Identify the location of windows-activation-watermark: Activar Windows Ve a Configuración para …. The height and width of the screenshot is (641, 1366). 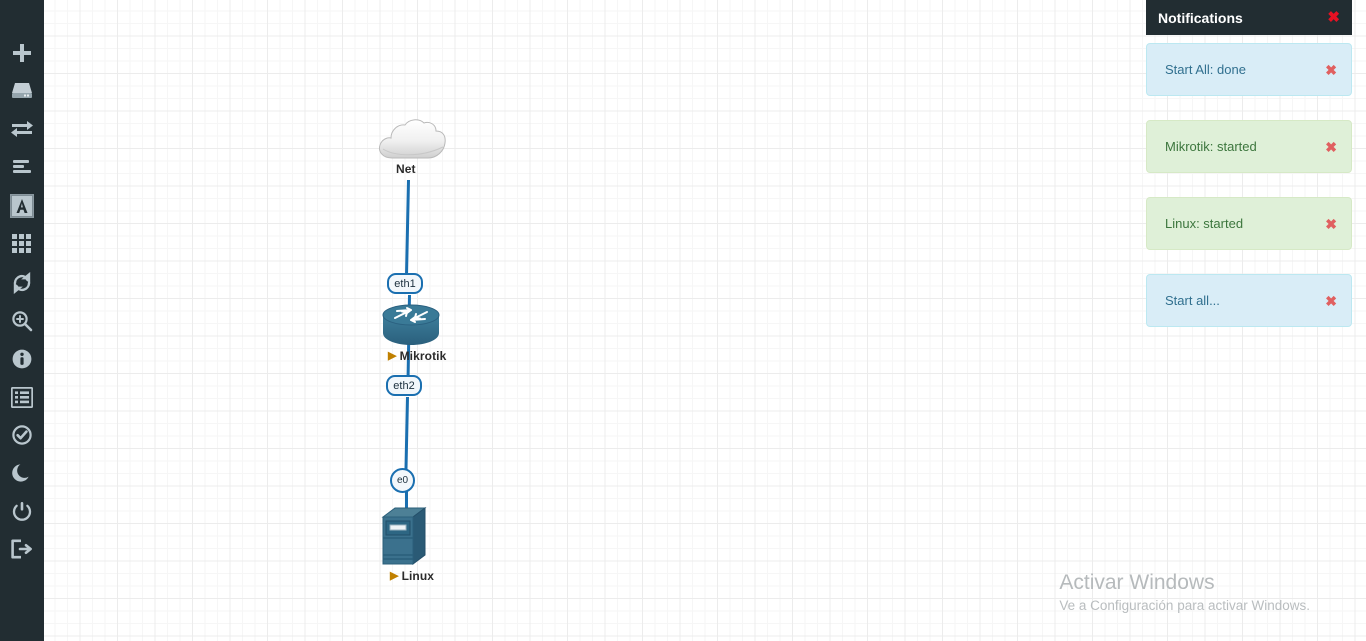
(1184, 592).